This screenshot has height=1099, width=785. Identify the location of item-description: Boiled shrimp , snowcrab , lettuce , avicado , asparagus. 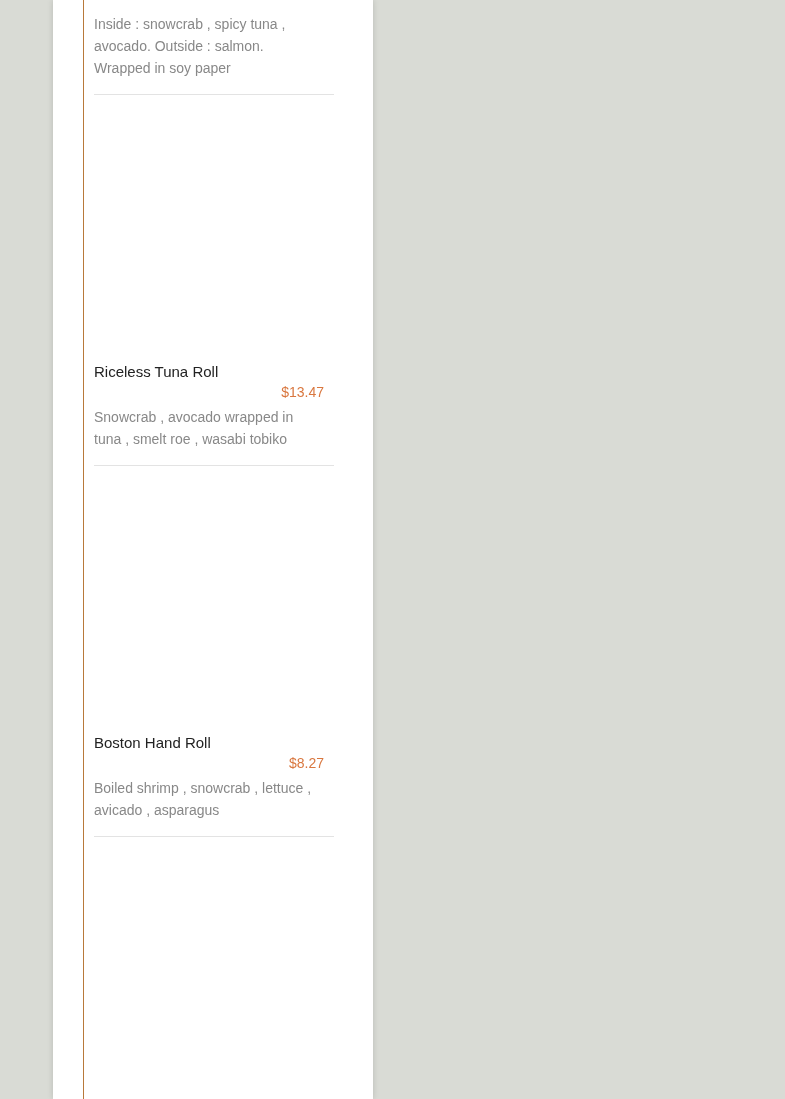
(203, 799).